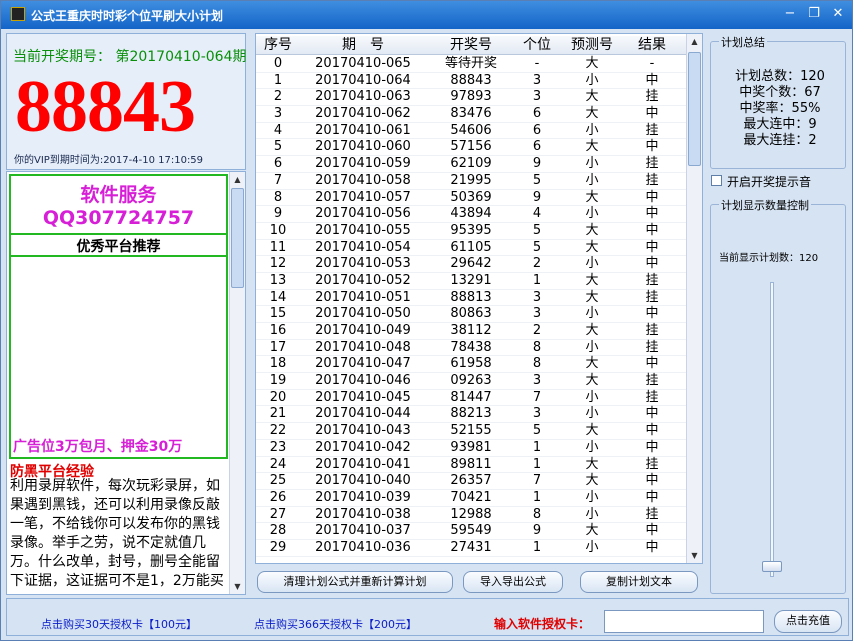  Describe the element at coordinates (471, 98) in the screenshot. I see `table-row: 2 20170410-063 97893 3 大 挂` at that location.